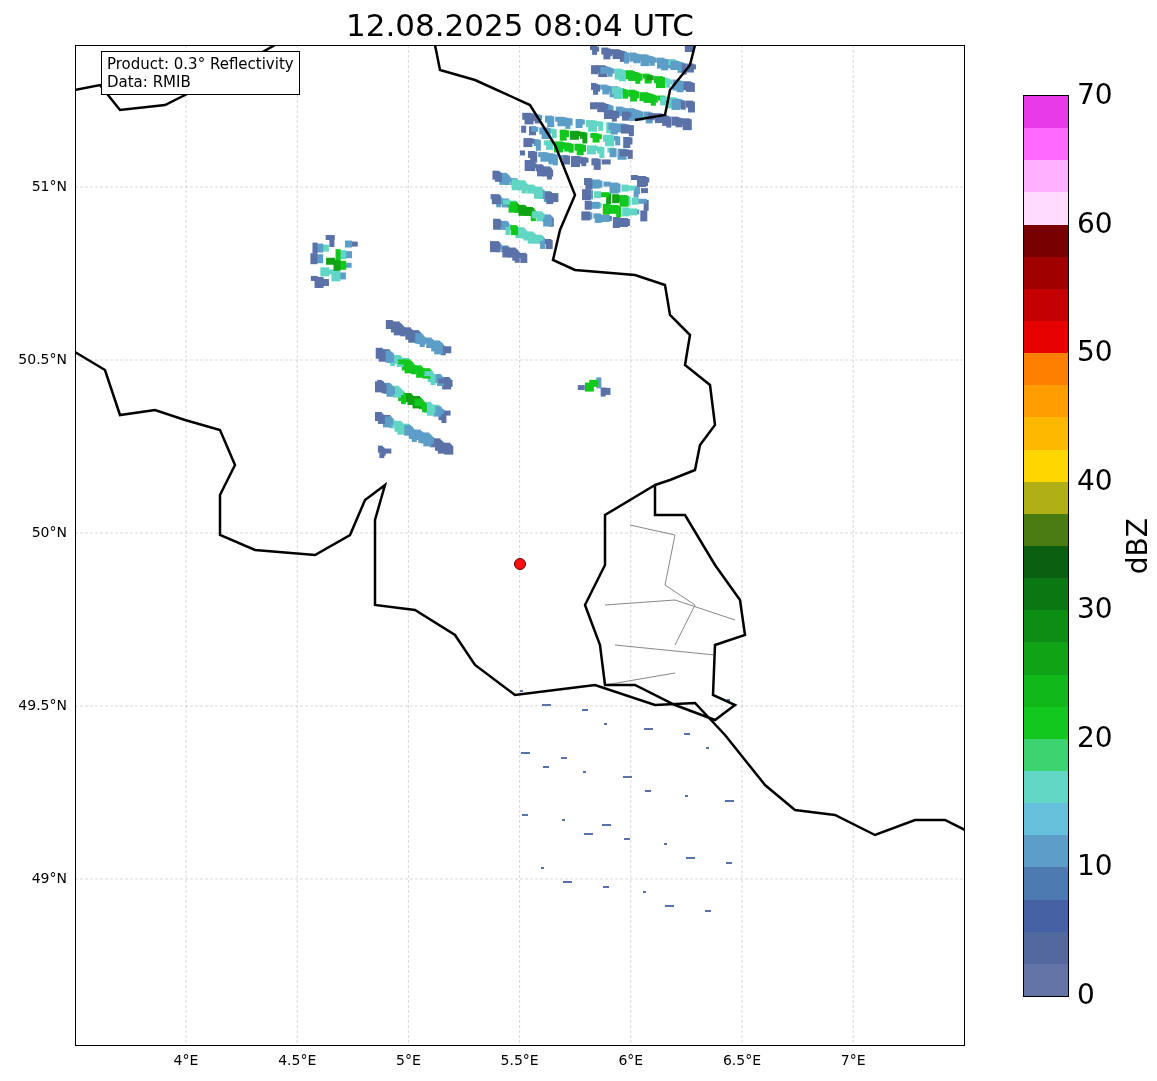  Describe the element at coordinates (200, 64) in the screenshot. I see `info-text: Product: 0.3° Reflectivity` at that location.